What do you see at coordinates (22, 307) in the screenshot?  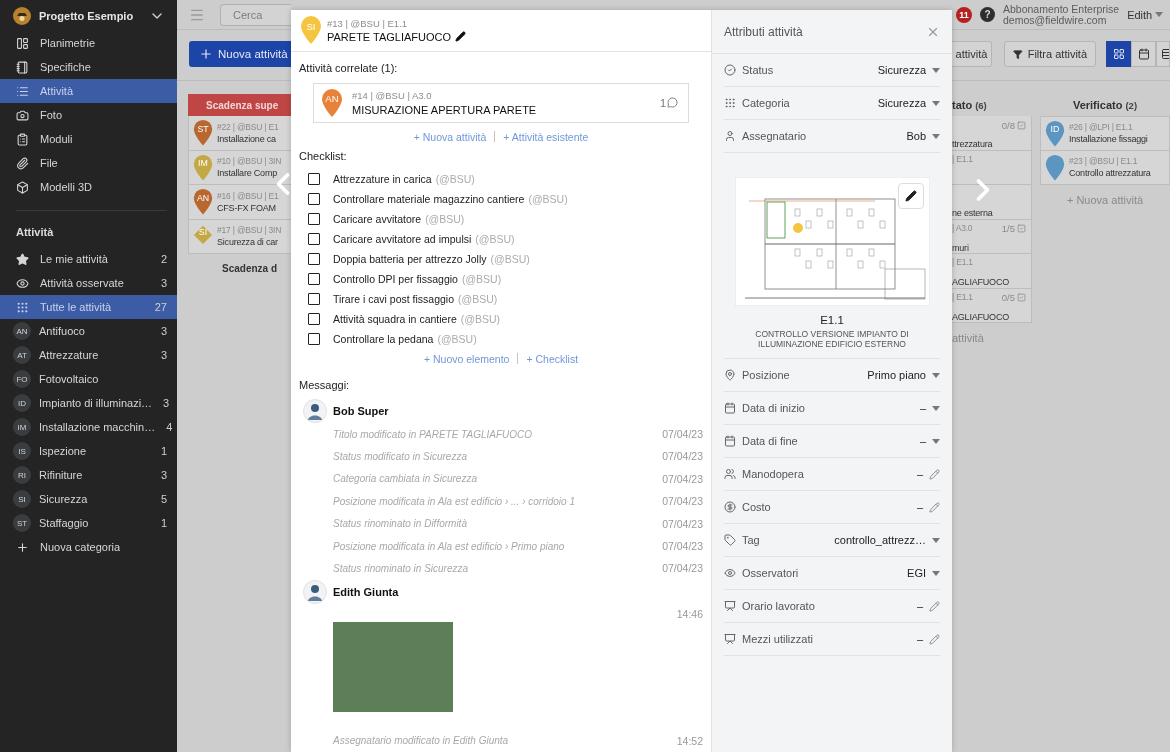 I see `grid-icon` at bounding box center [22, 307].